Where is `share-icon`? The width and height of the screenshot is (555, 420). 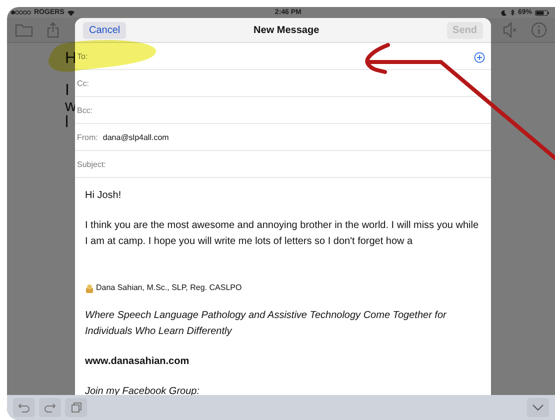 share-icon is located at coordinates (53, 30).